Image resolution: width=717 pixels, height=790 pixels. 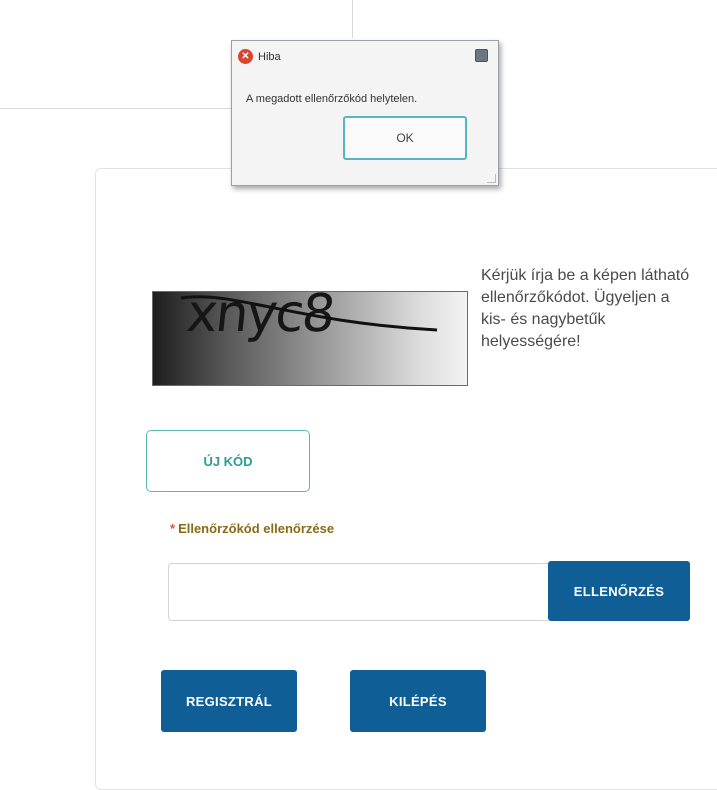 I want to click on register-button: REGISZTRÁL, so click(x=229, y=701).